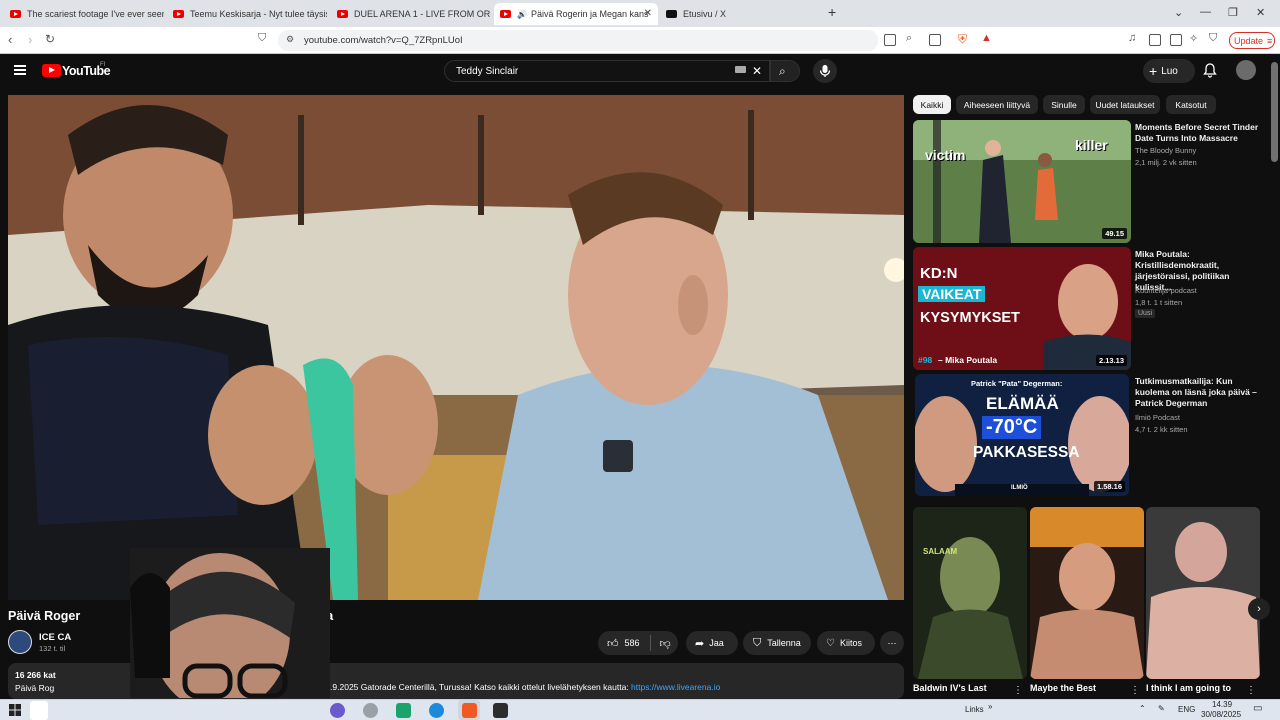  I want to click on dislike-icon: 👎︎, so click(665, 643).